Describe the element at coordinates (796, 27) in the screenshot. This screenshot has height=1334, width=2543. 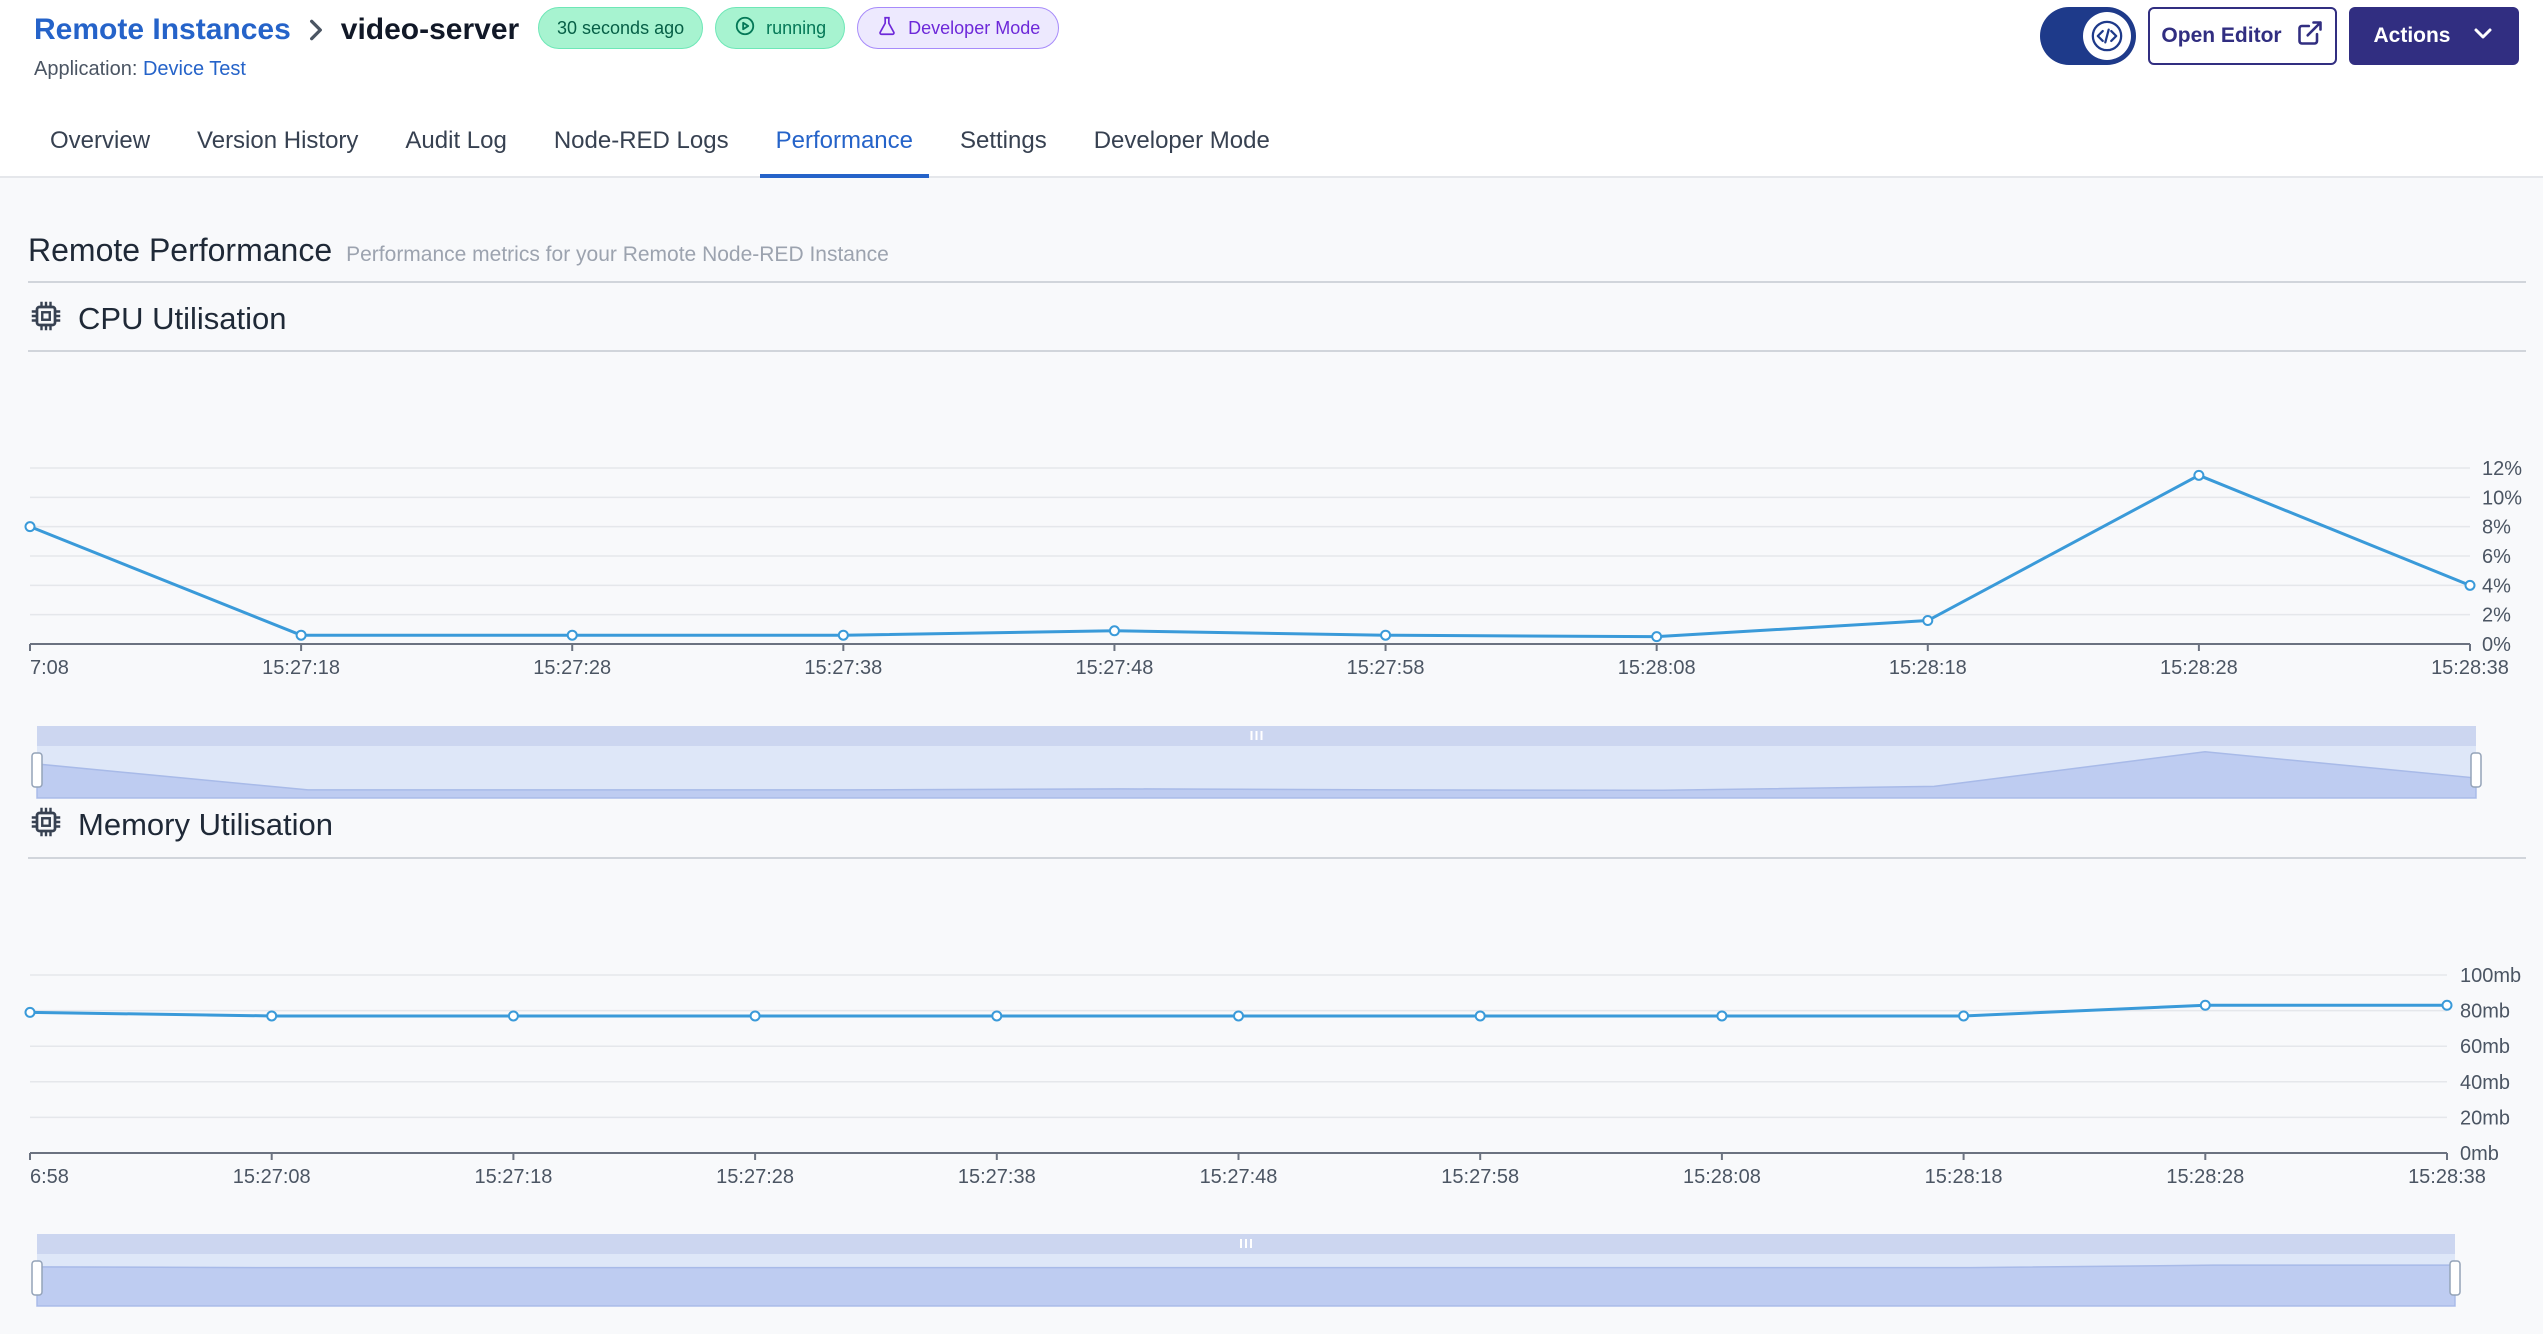
I see `status-text: running` at that location.